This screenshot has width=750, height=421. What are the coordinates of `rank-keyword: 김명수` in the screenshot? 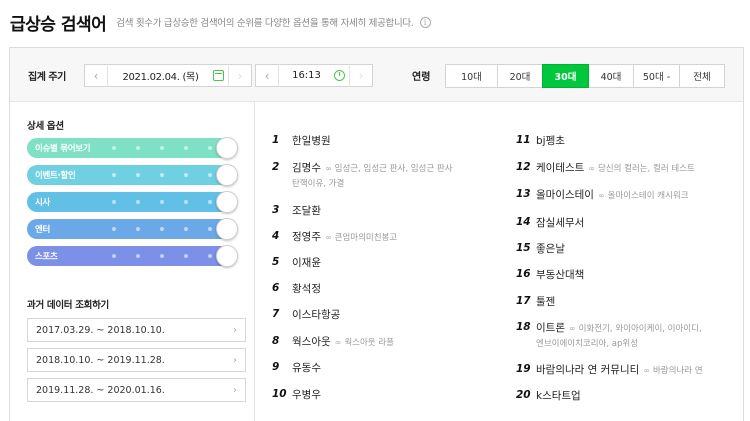 It's located at (306, 168).